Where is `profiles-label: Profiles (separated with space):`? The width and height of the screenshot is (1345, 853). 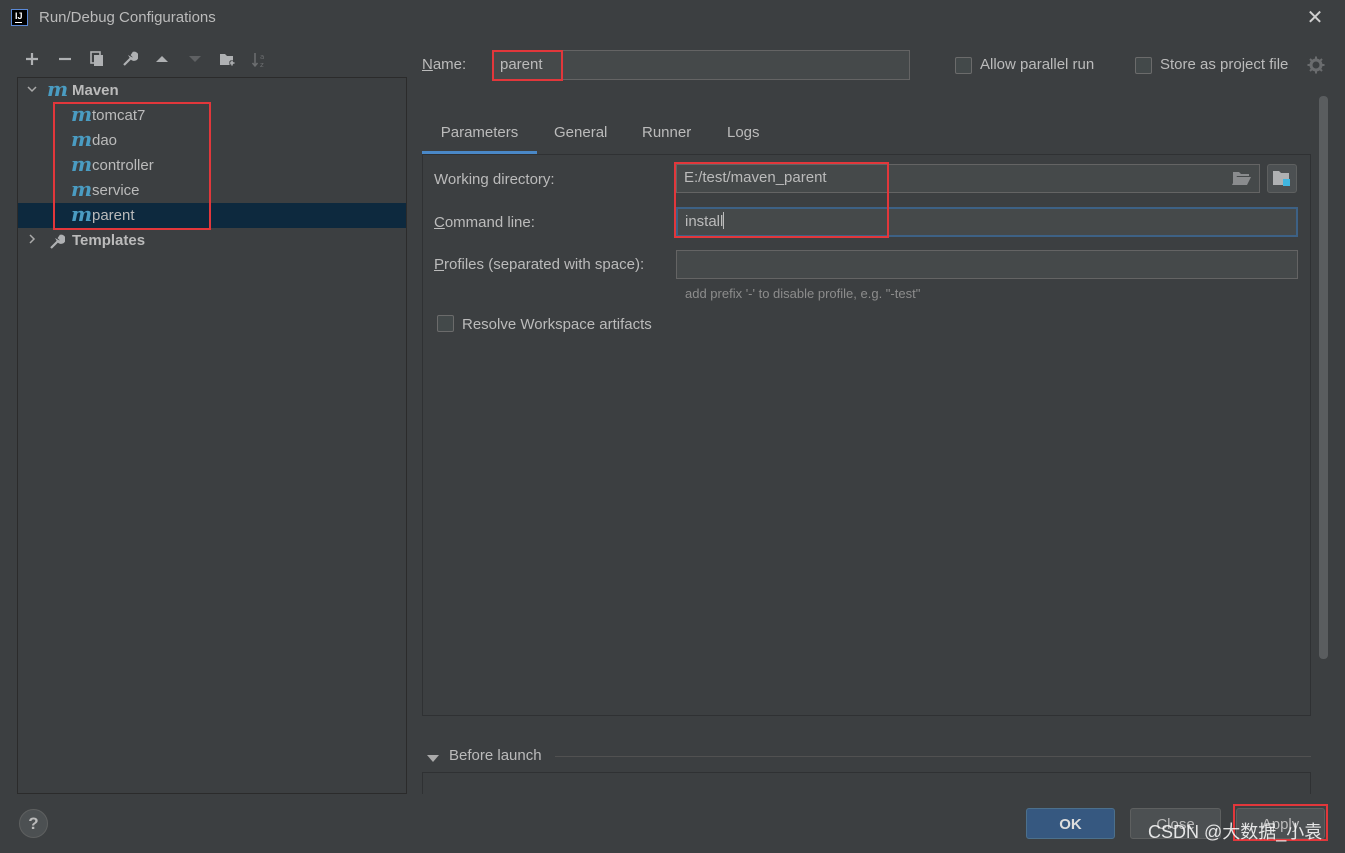 profiles-label: Profiles (separated with space): is located at coordinates (539, 264).